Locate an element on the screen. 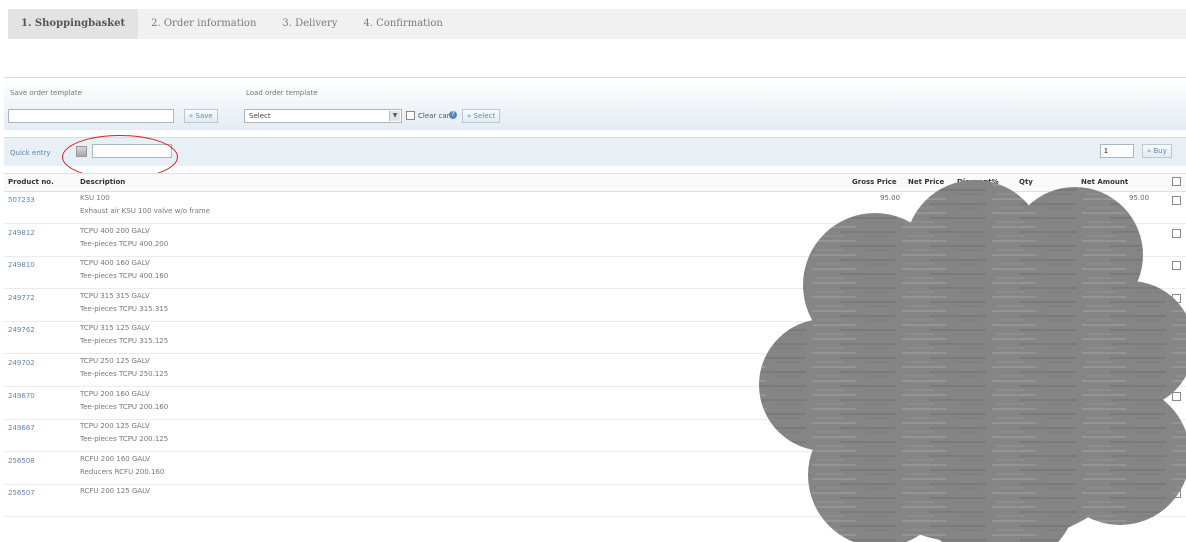 Image resolution: width=1186 pixels, height=542 pixels. header-gross-price: Gross Price is located at coordinates (874, 182).